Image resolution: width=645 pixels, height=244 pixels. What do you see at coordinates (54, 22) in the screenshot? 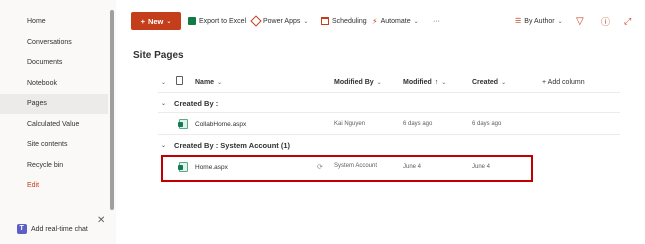
I see `nav-item-home: Home` at bounding box center [54, 22].